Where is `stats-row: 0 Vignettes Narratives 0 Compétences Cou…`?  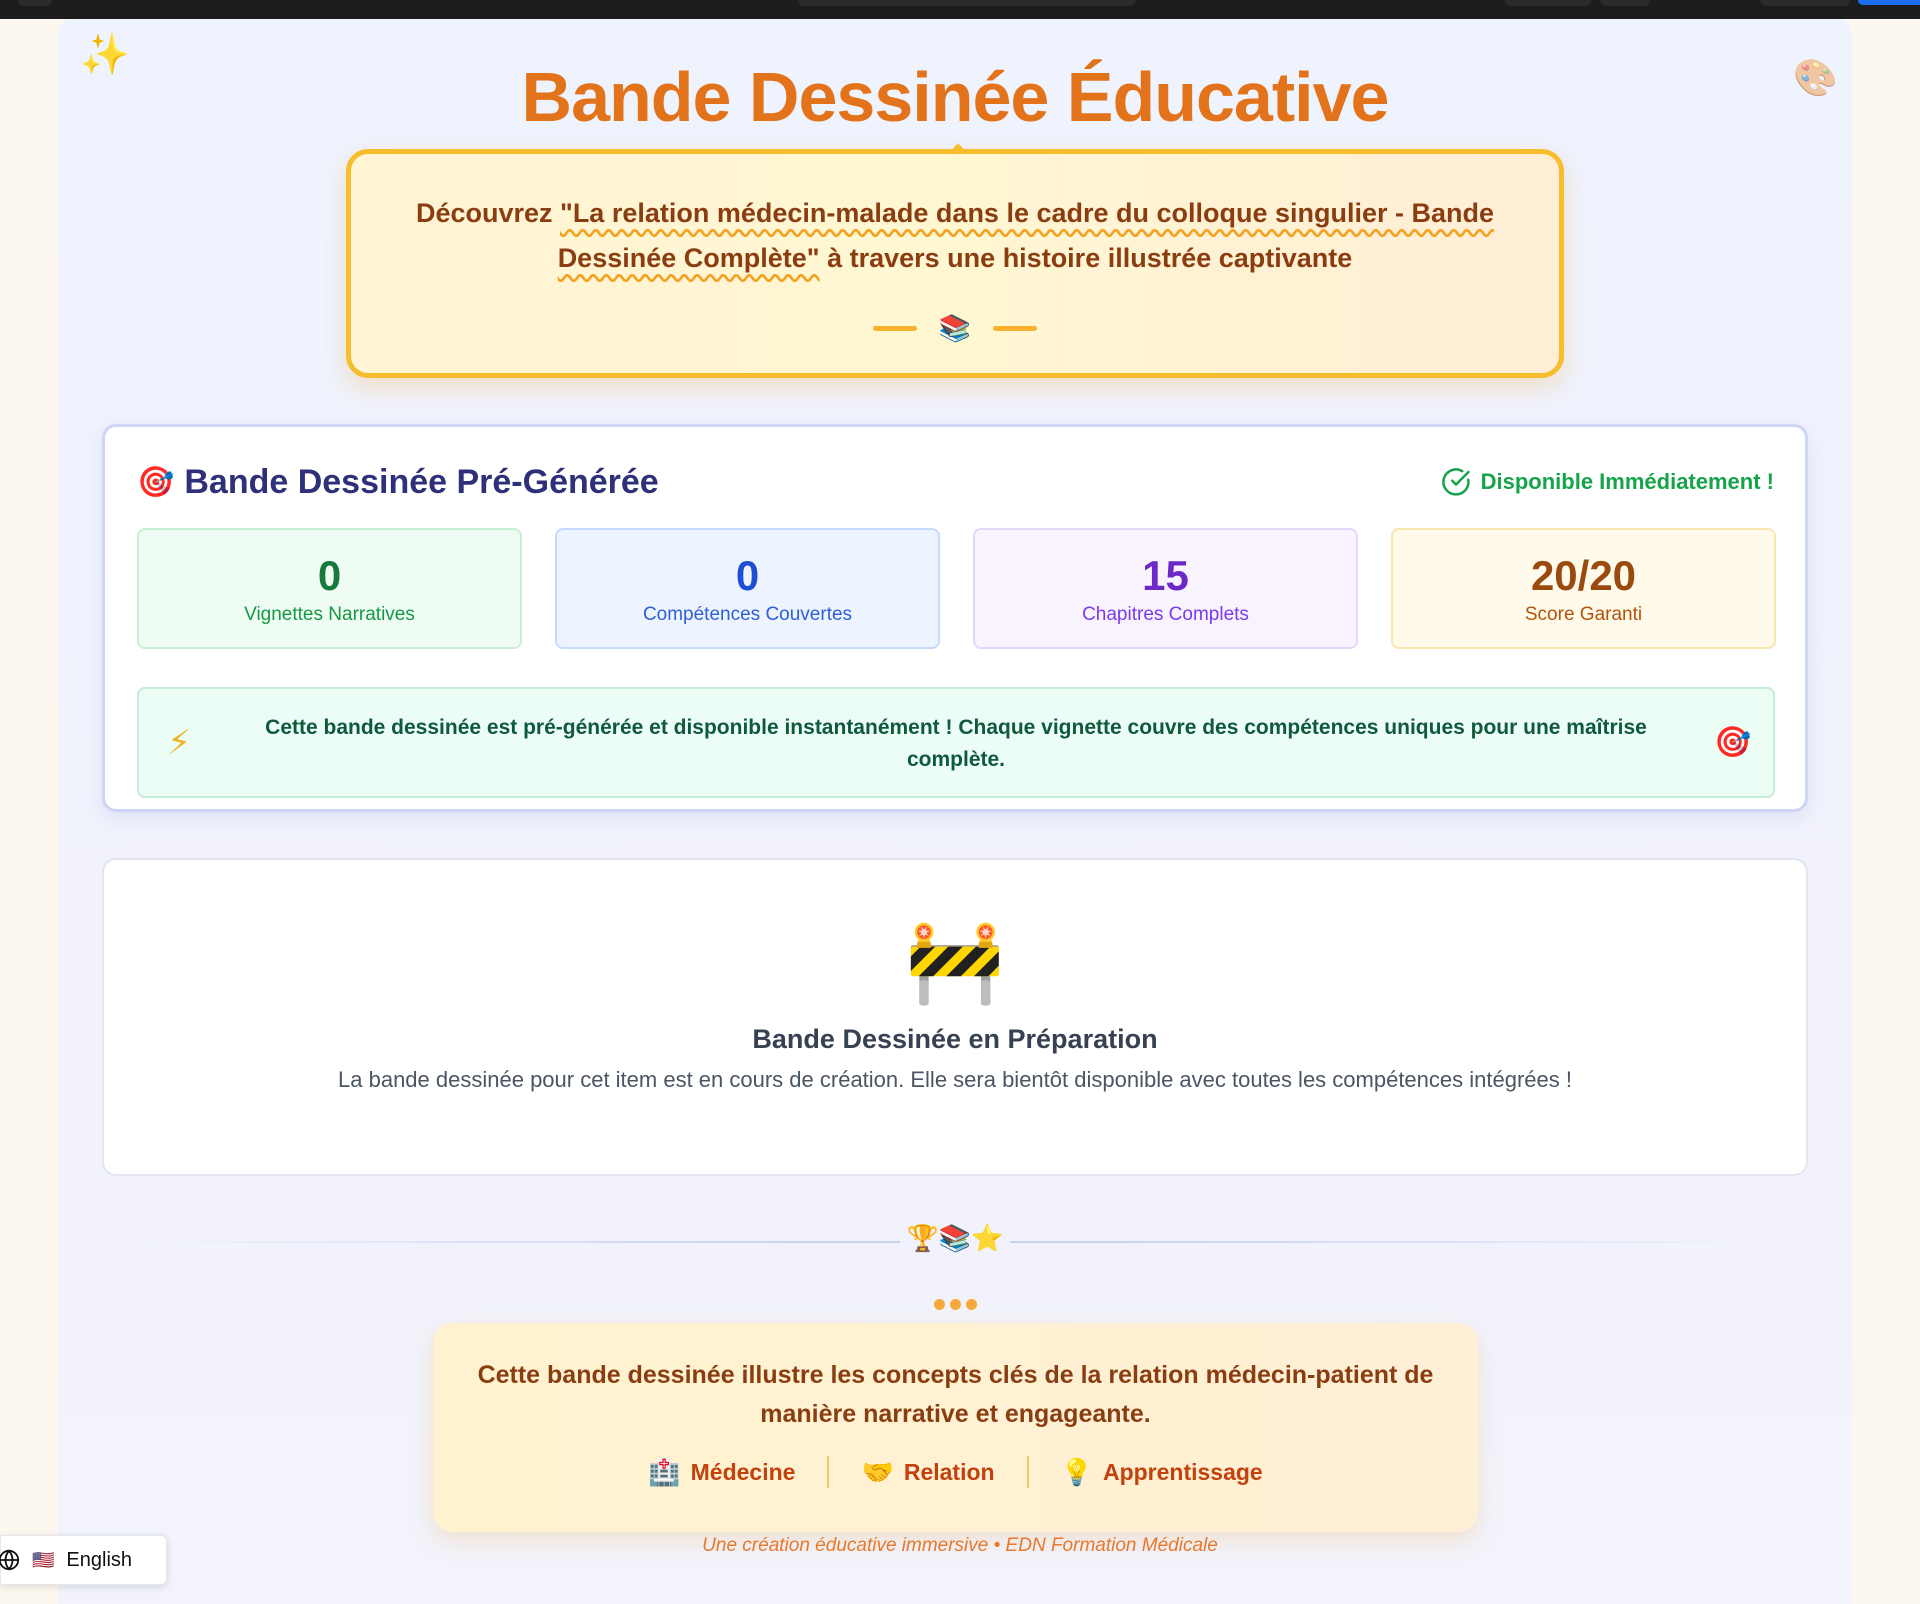 stats-row: 0 Vignettes Narratives 0 Compétences Cou… is located at coordinates (956, 588).